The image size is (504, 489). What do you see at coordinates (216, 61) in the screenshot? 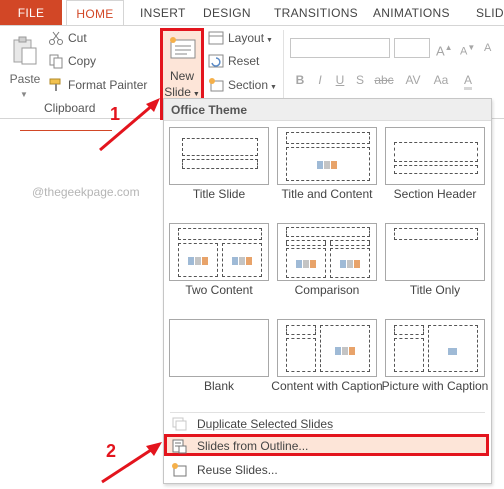
I see `reset-icon` at bounding box center [216, 61].